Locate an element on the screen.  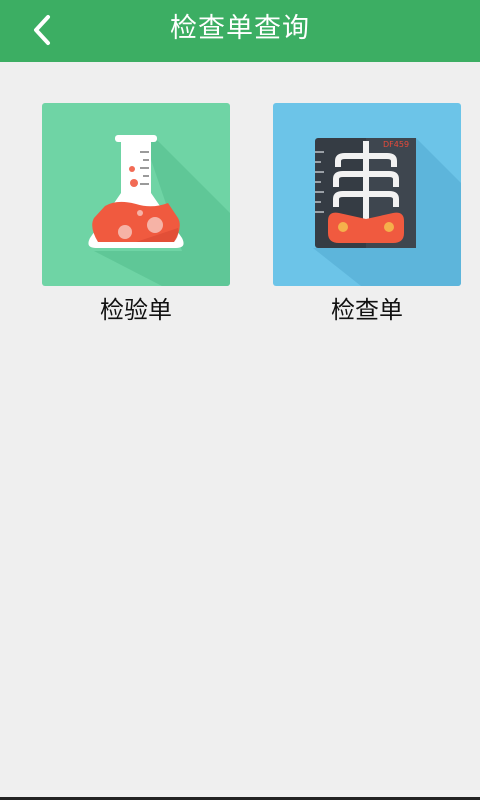
lab-report-card: 检验单 is located at coordinates (136, 214).